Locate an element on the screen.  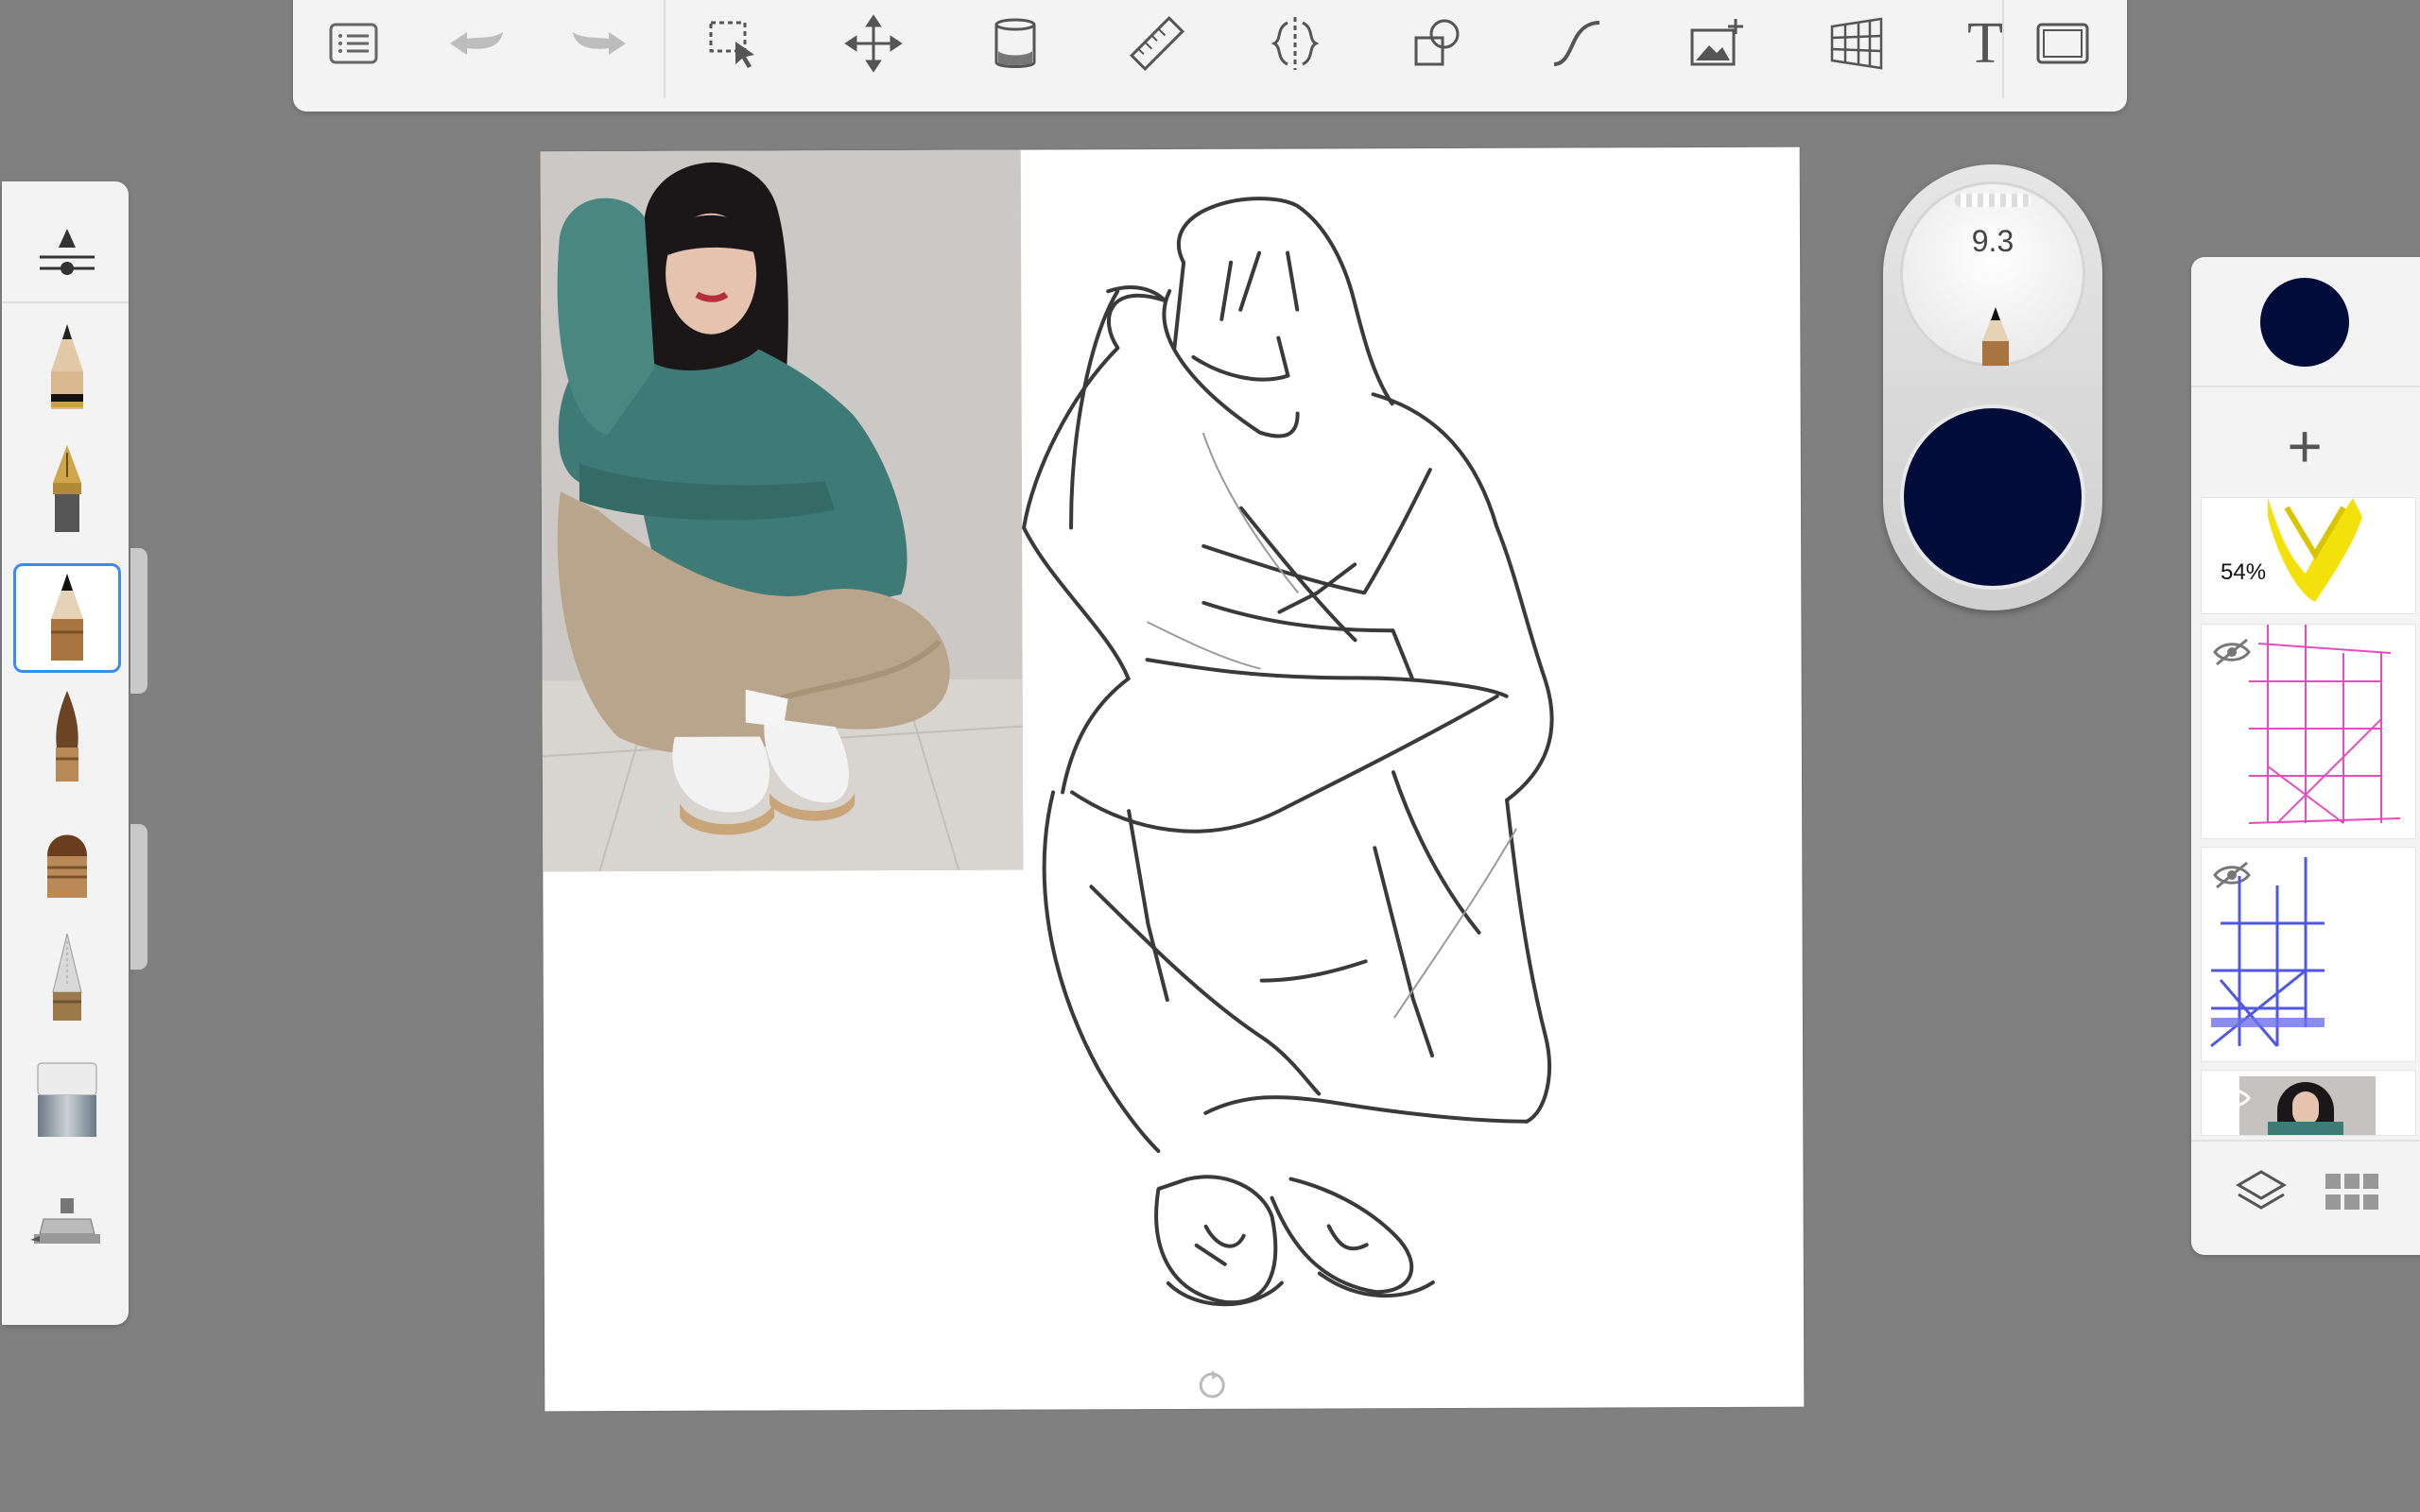
plus-icon: + is located at coordinates (2305, 446).